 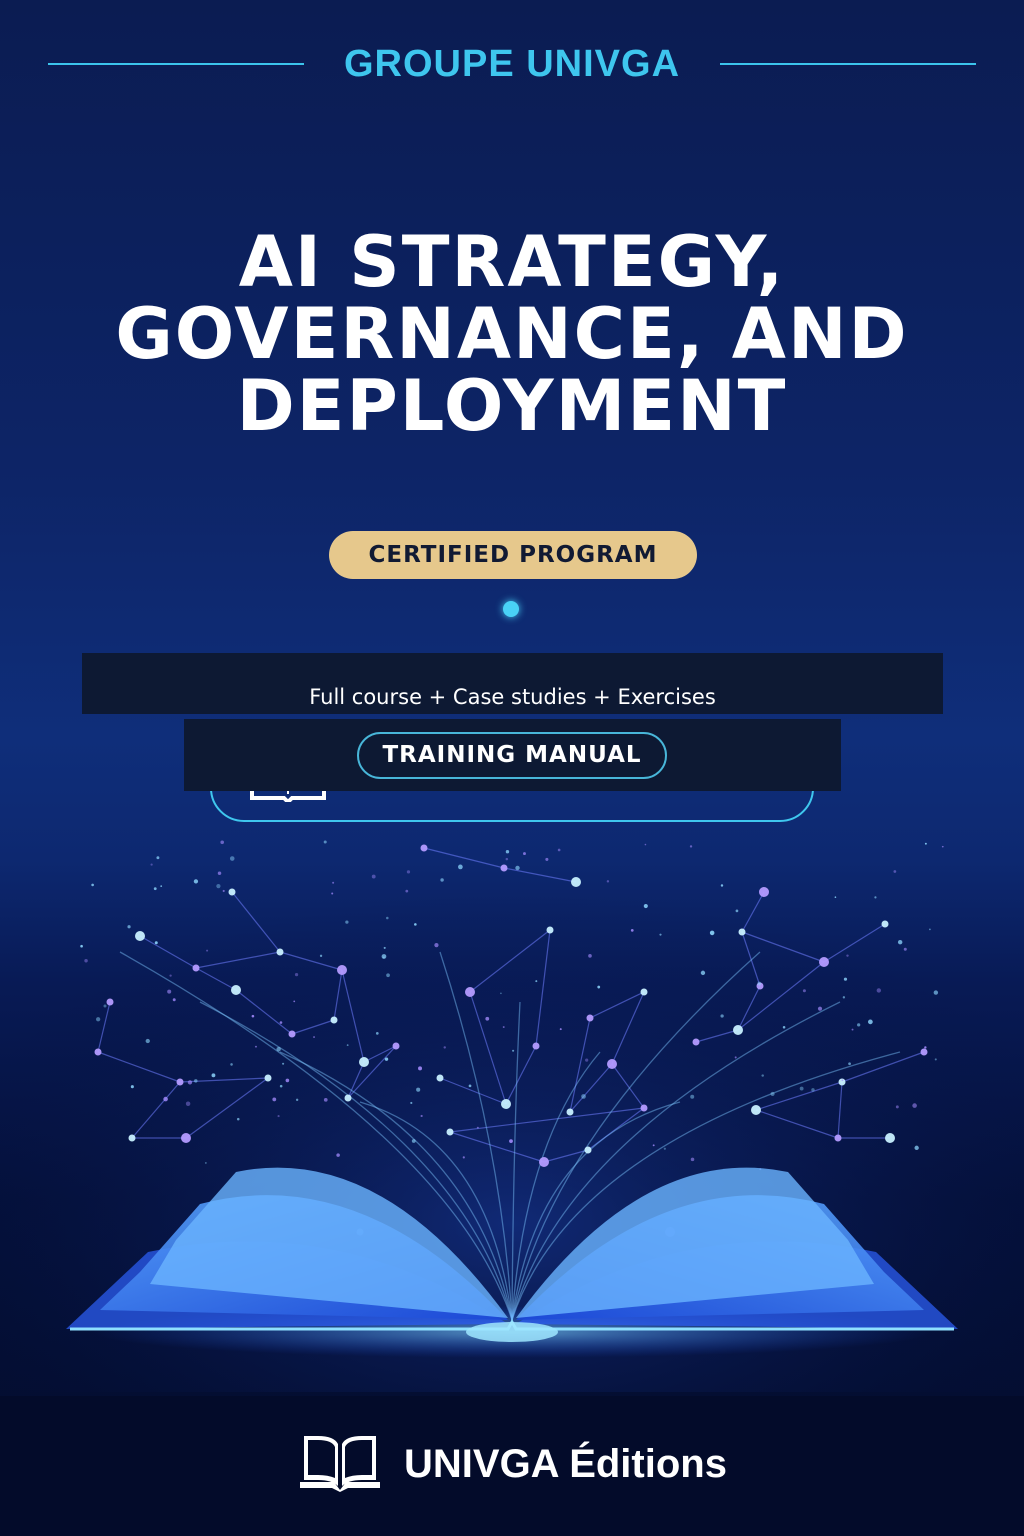 What do you see at coordinates (512, 262) in the screenshot?
I see `title-line: AI STRATEGY,` at bounding box center [512, 262].